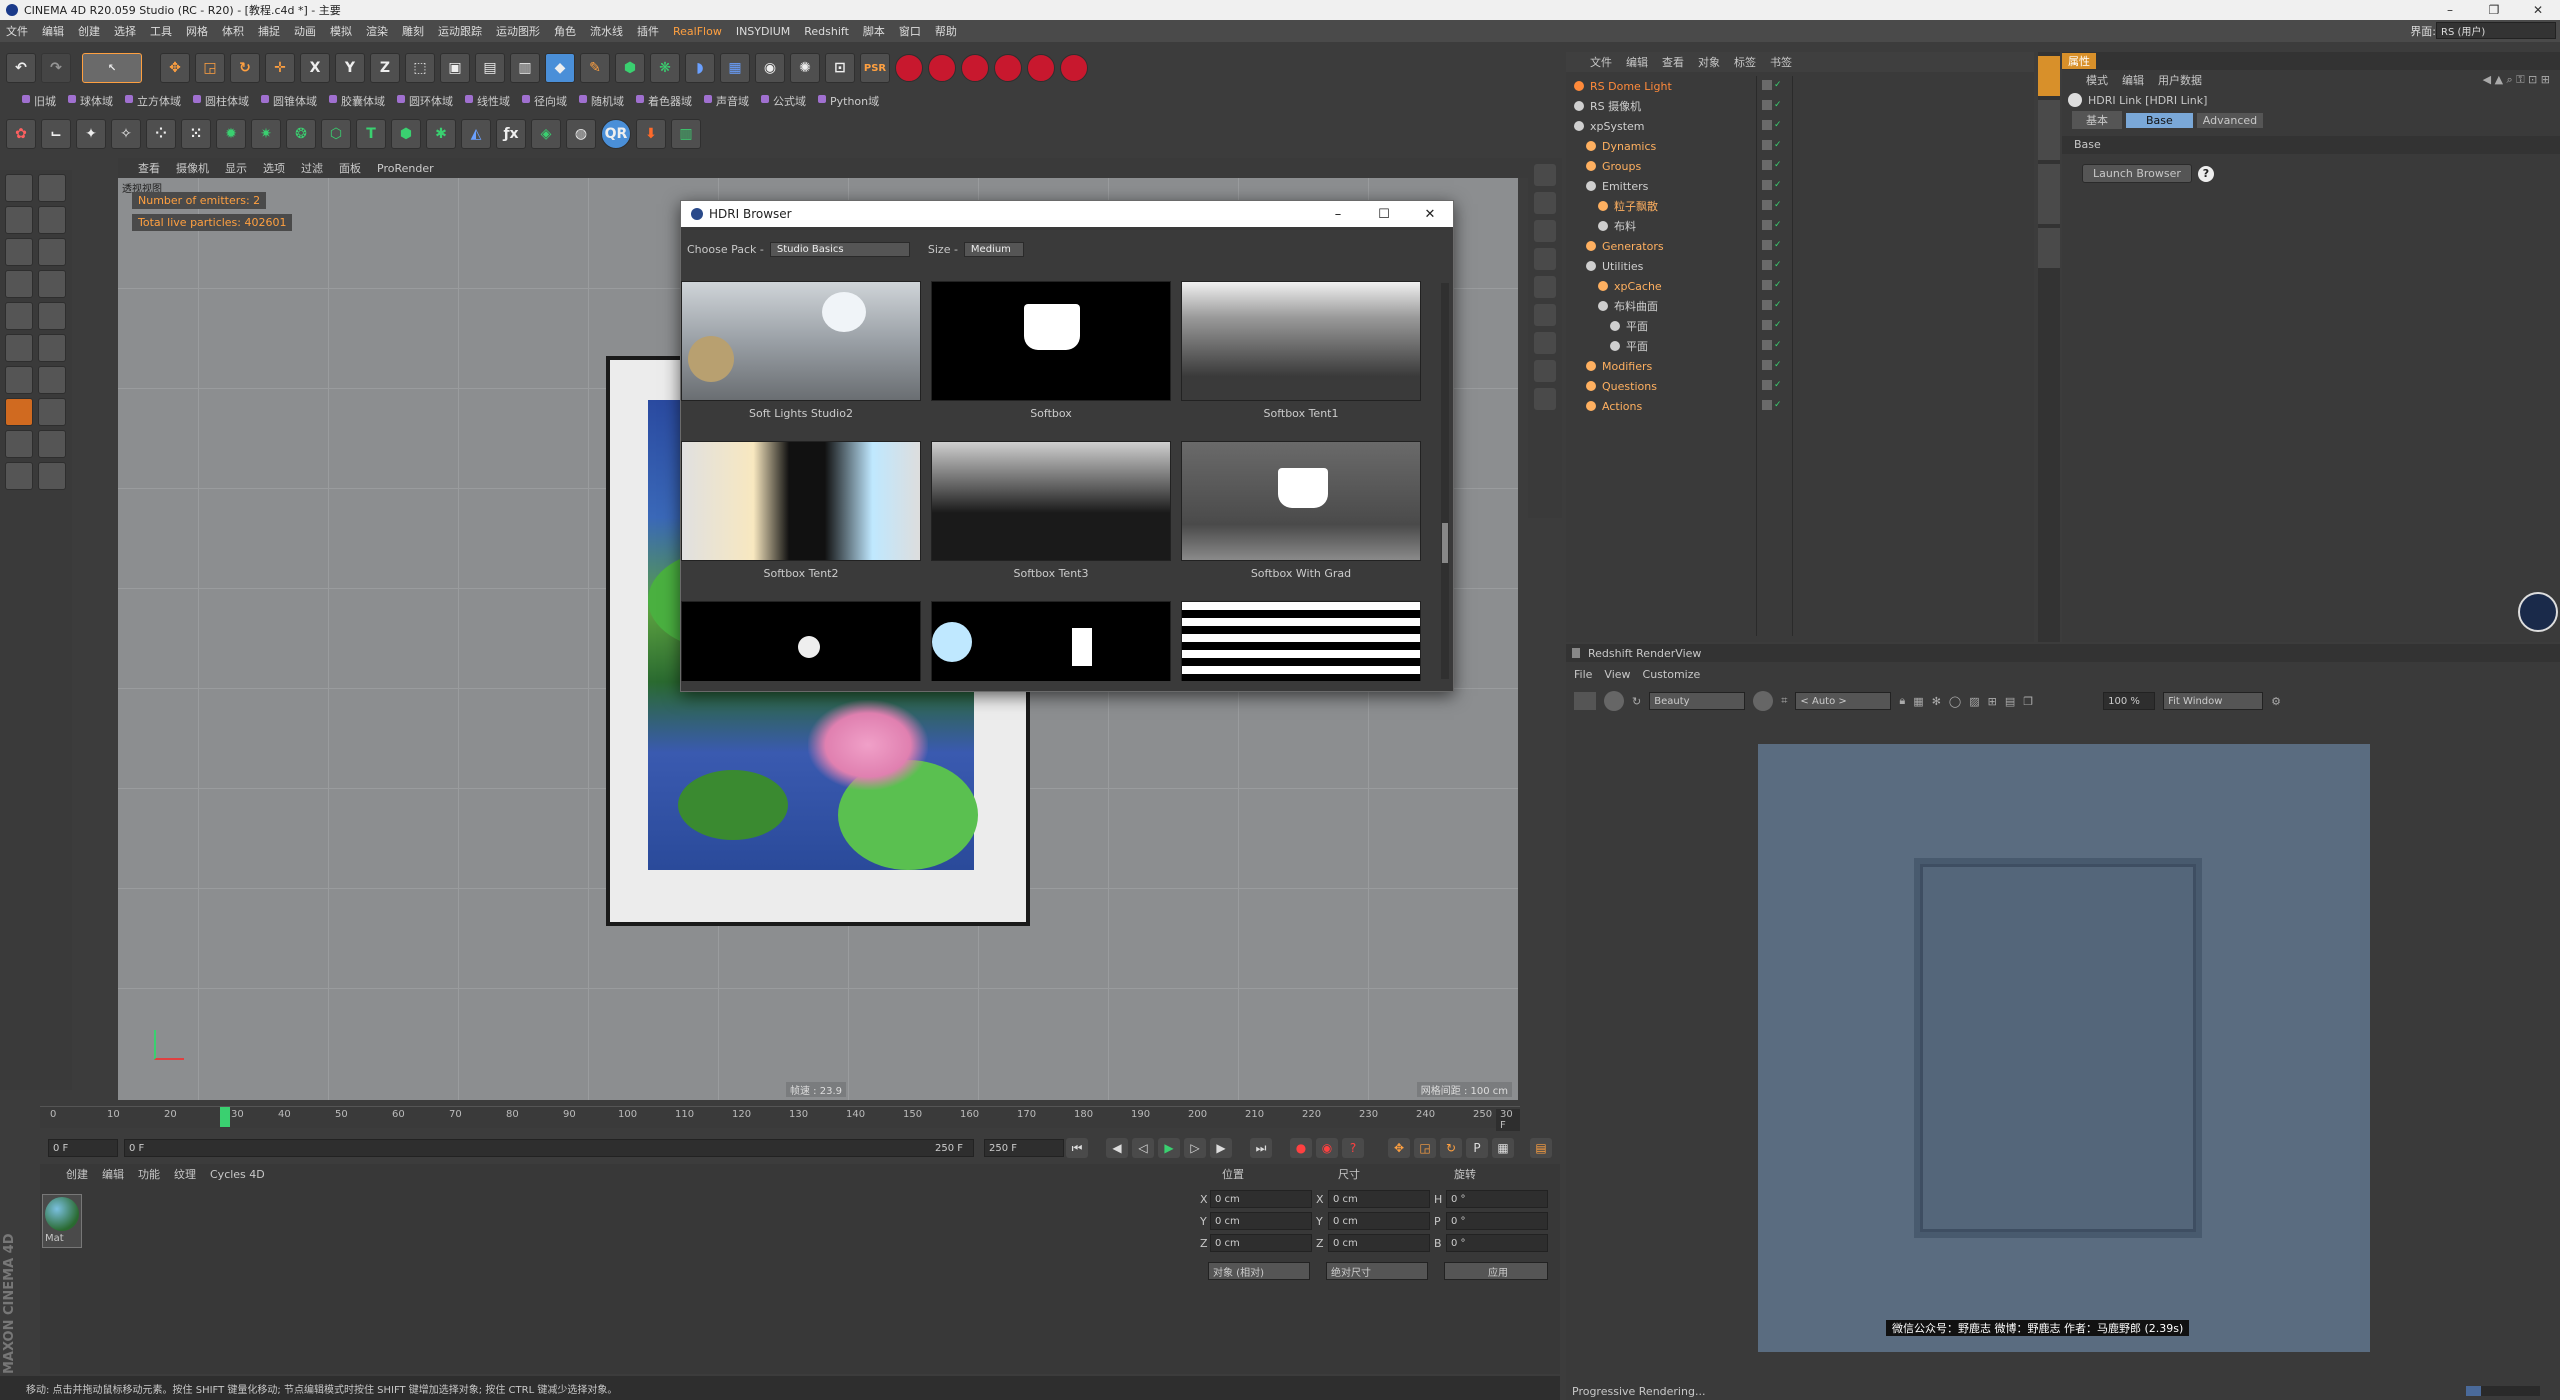 The height and width of the screenshot is (1400, 2560). What do you see at coordinates (371, 134) in the screenshot?
I see `xp-text-icon: T` at bounding box center [371, 134].